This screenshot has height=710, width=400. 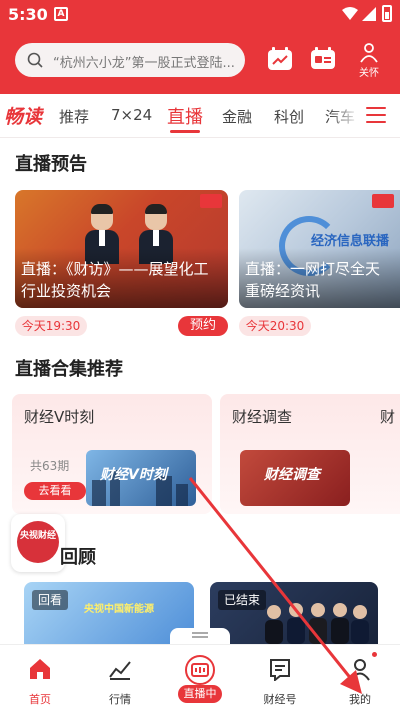 I want to click on collections-section-title: 直播合集推荐, so click(x=69, y=369).